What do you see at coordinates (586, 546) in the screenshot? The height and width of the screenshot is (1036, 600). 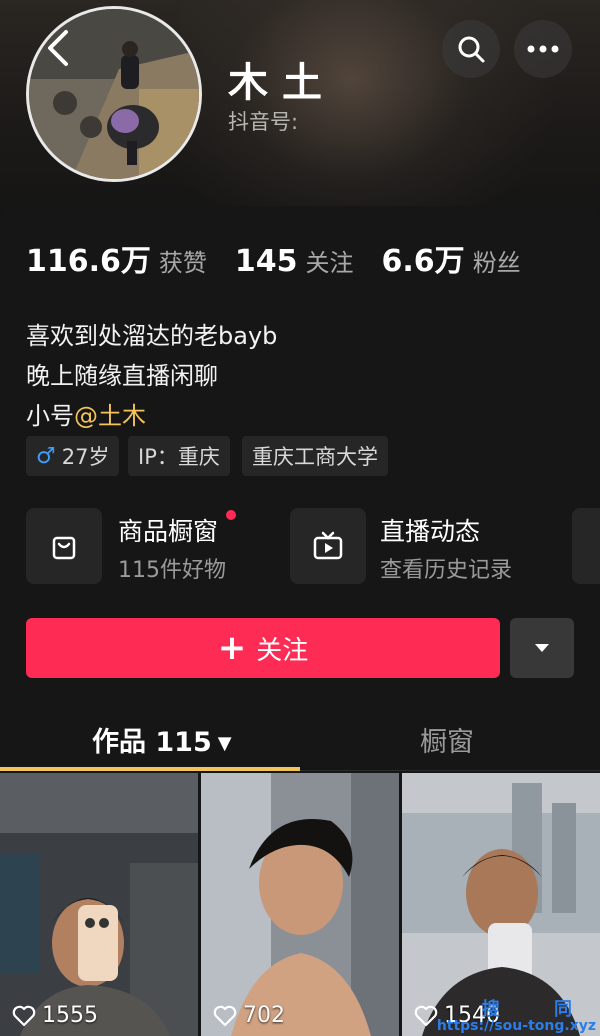 I see `more-features-card` at bounding box center [586, 546].